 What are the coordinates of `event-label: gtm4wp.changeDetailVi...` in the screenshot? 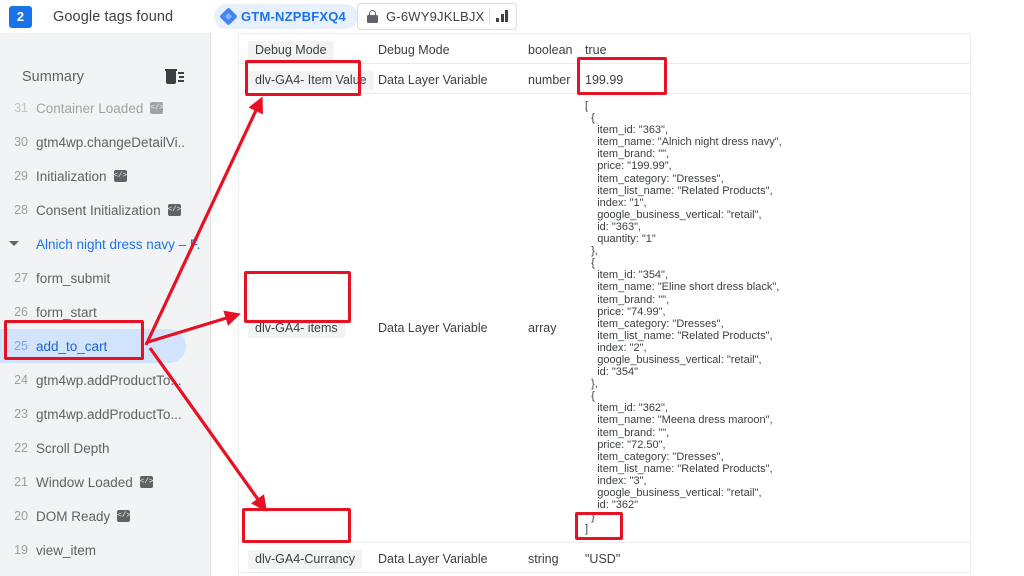 It's located at (111, 142).